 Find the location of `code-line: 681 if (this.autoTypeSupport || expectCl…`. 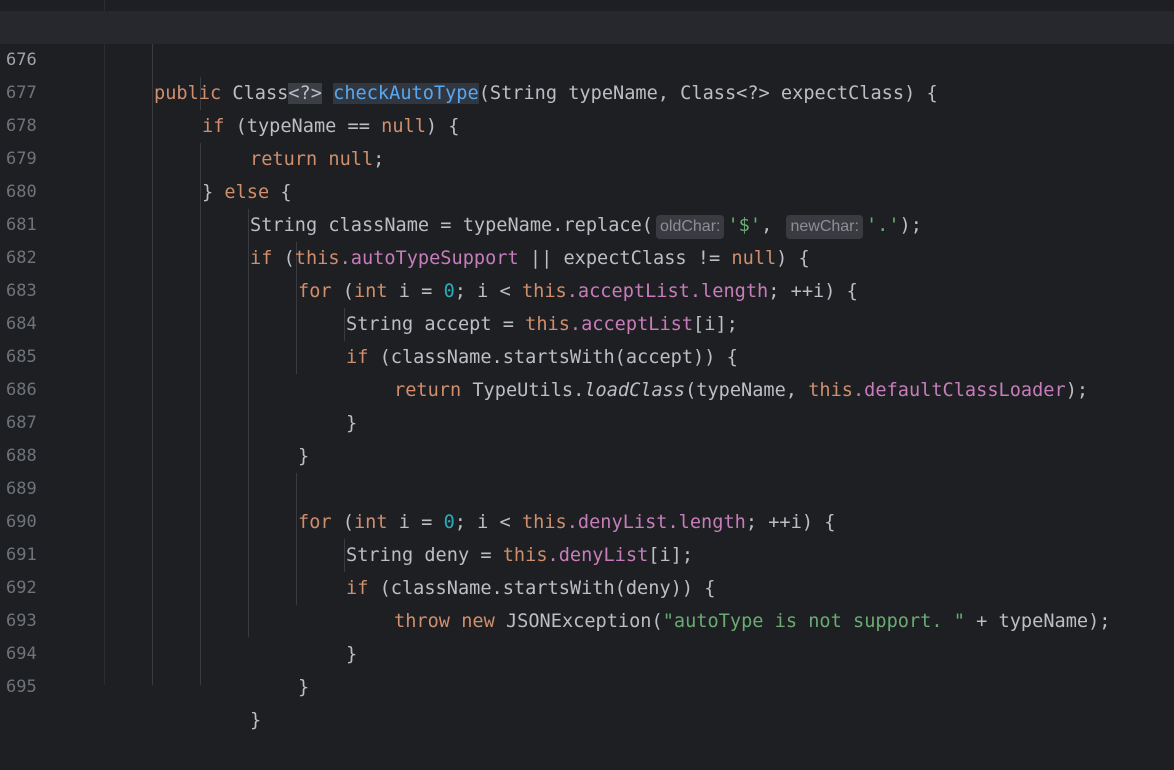

code-line: 681 if (this.autoTypeSupport || expectCl… is located at coordinates (587, 222).